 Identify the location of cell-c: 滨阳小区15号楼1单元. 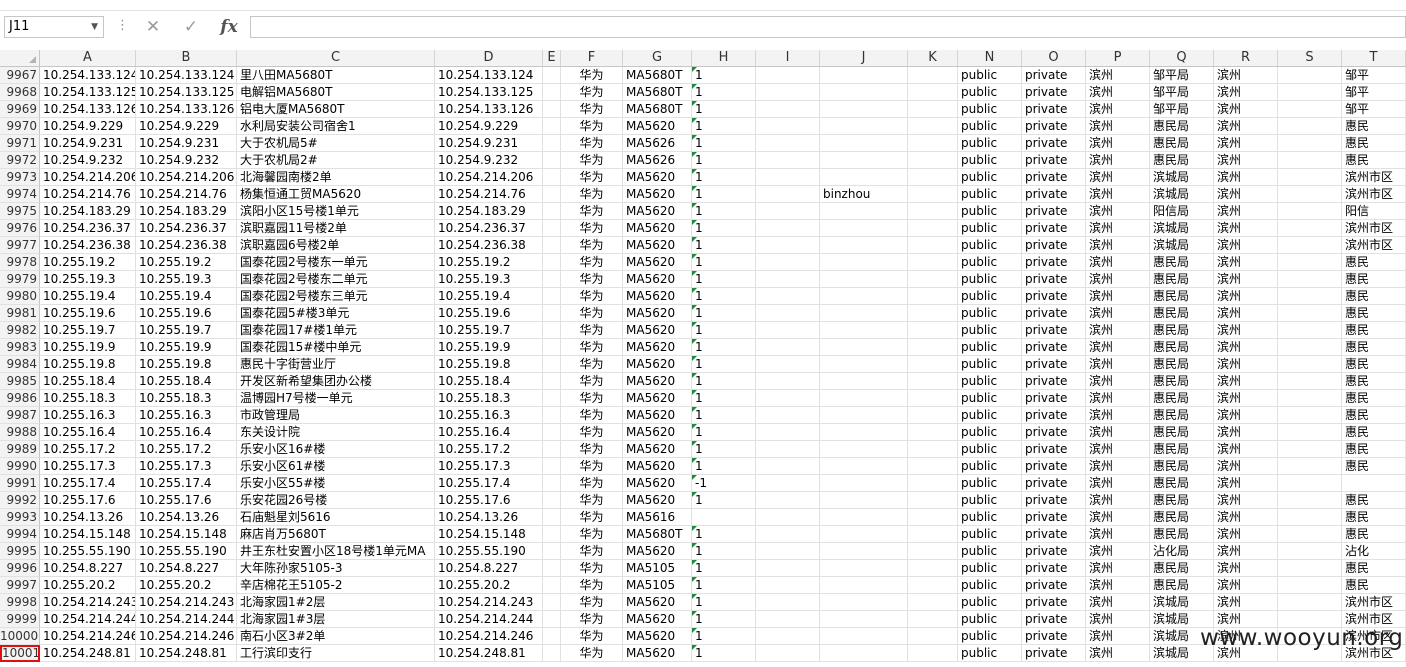
(336, 211).